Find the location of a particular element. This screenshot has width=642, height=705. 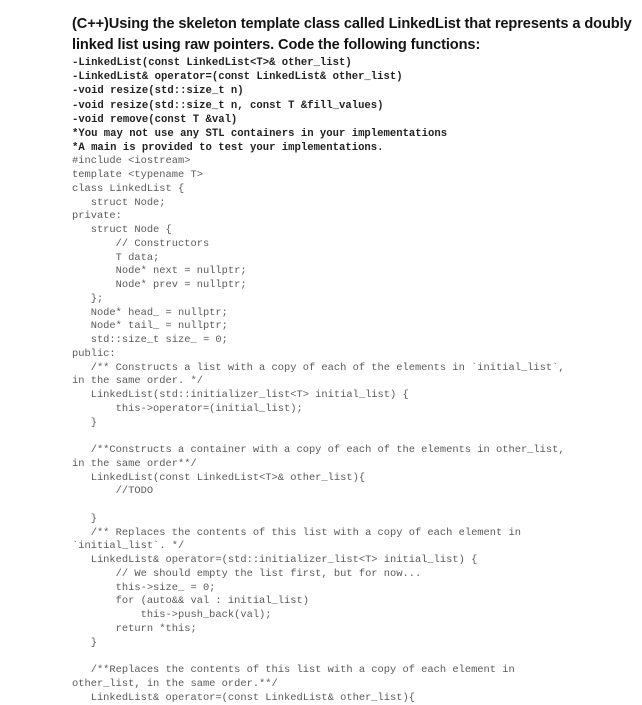

code-line: `initial_list`. */ is located at coordinates (128, 546).